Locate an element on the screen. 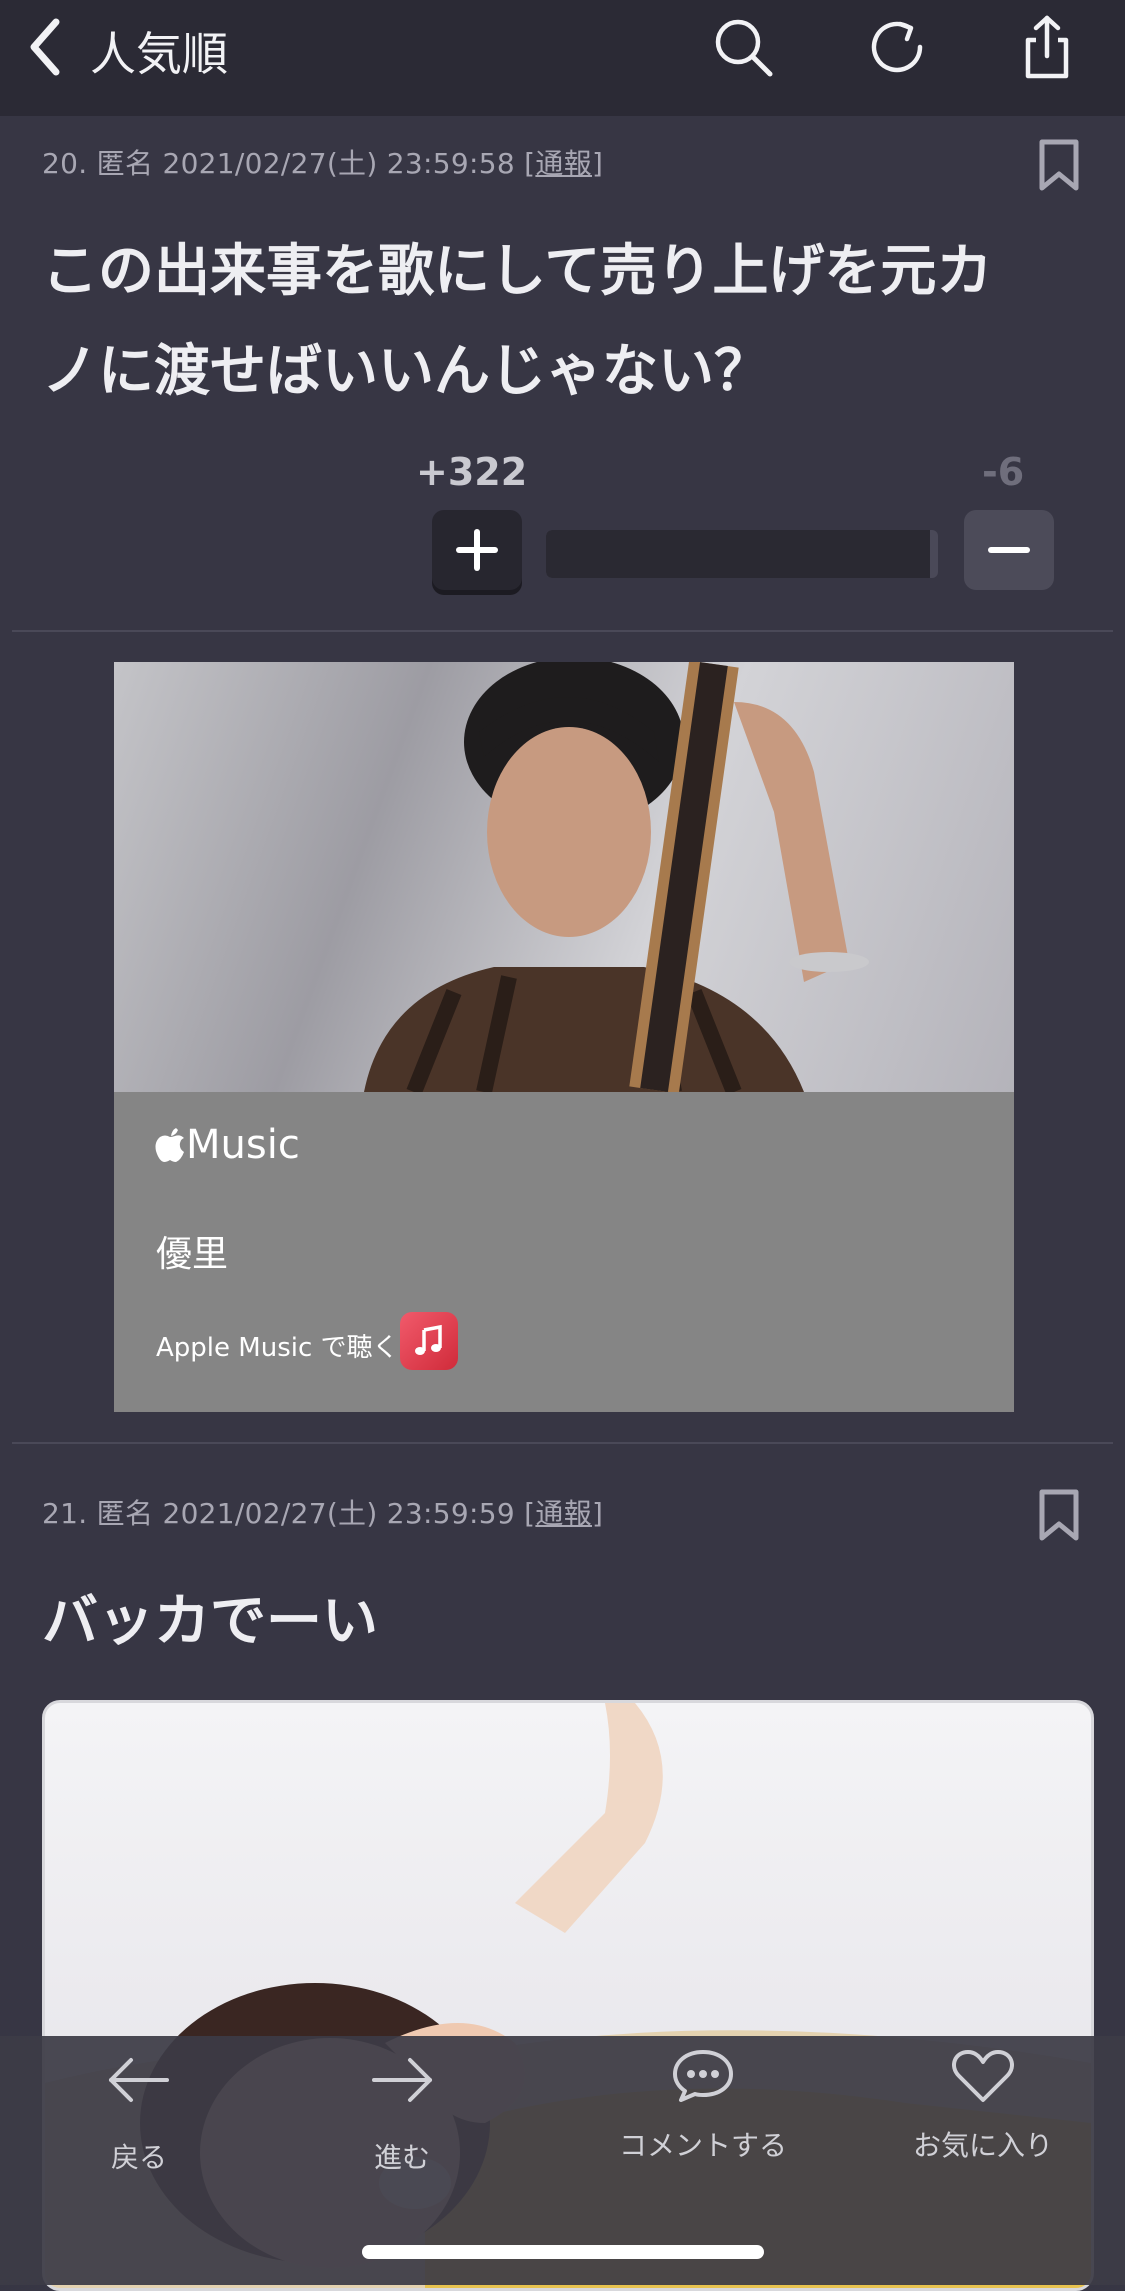 Image resolution: width=1125 pixels, height=2291 pixels. top-nav-bar: 人気順 is located at coordinates (562, 58).